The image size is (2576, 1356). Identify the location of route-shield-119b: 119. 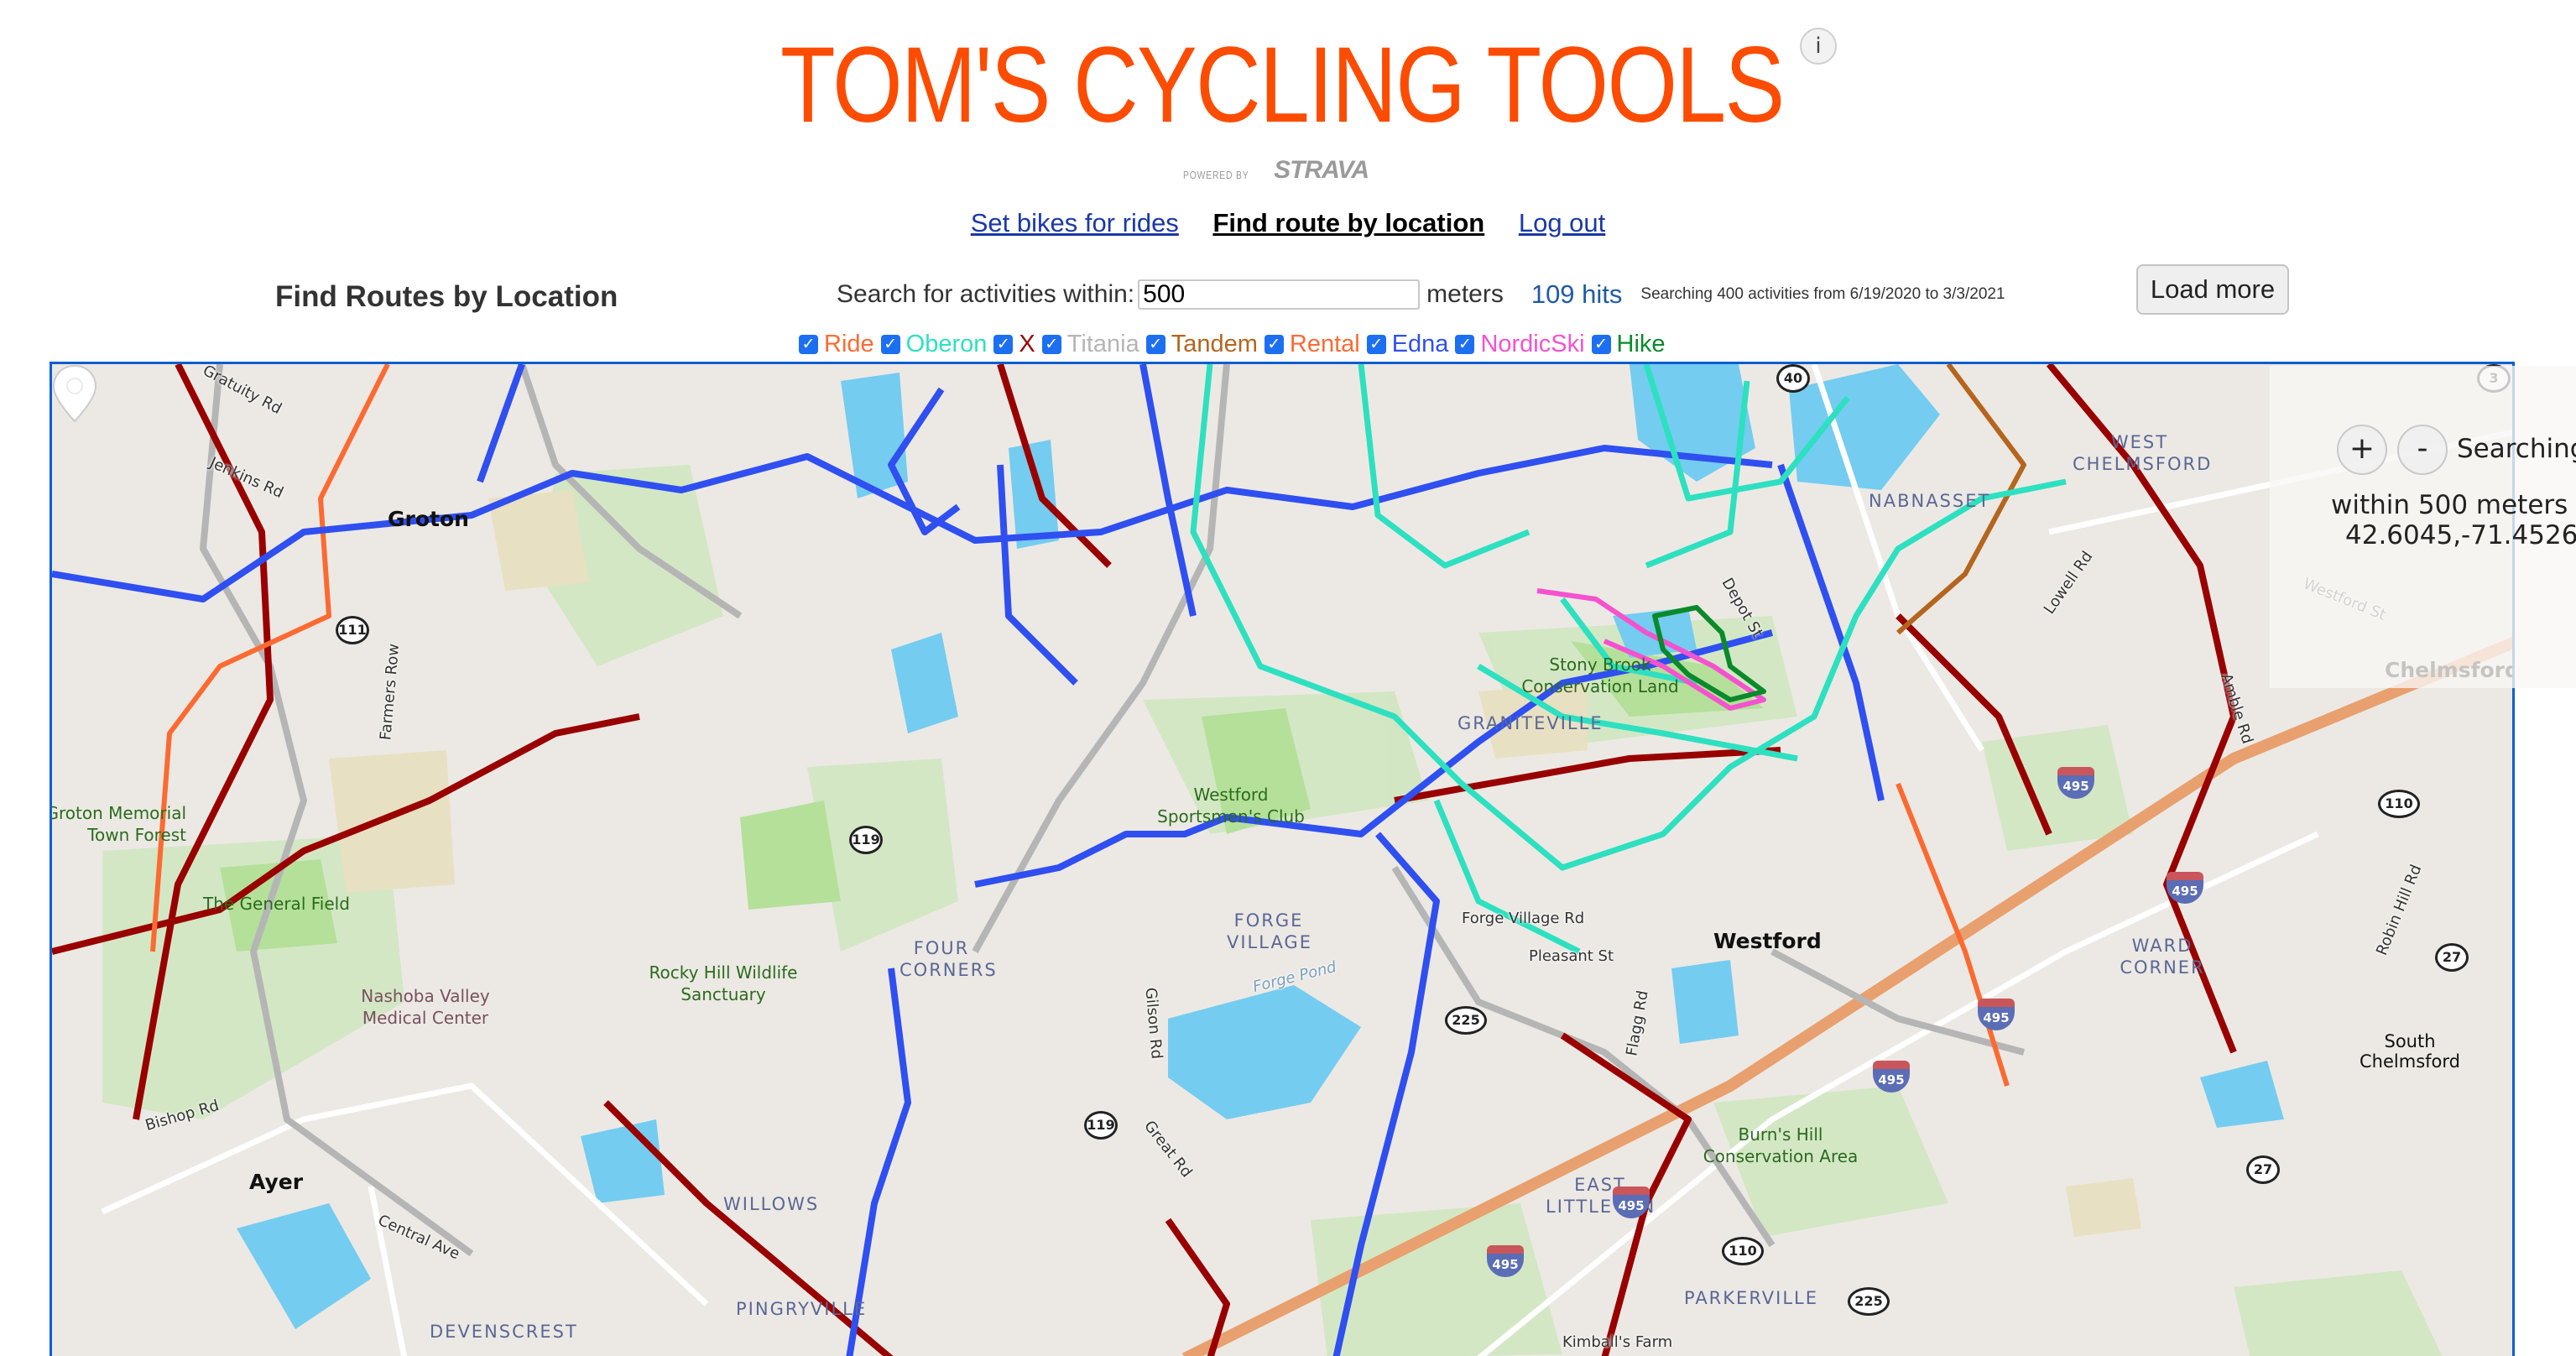
(1101, 1125).